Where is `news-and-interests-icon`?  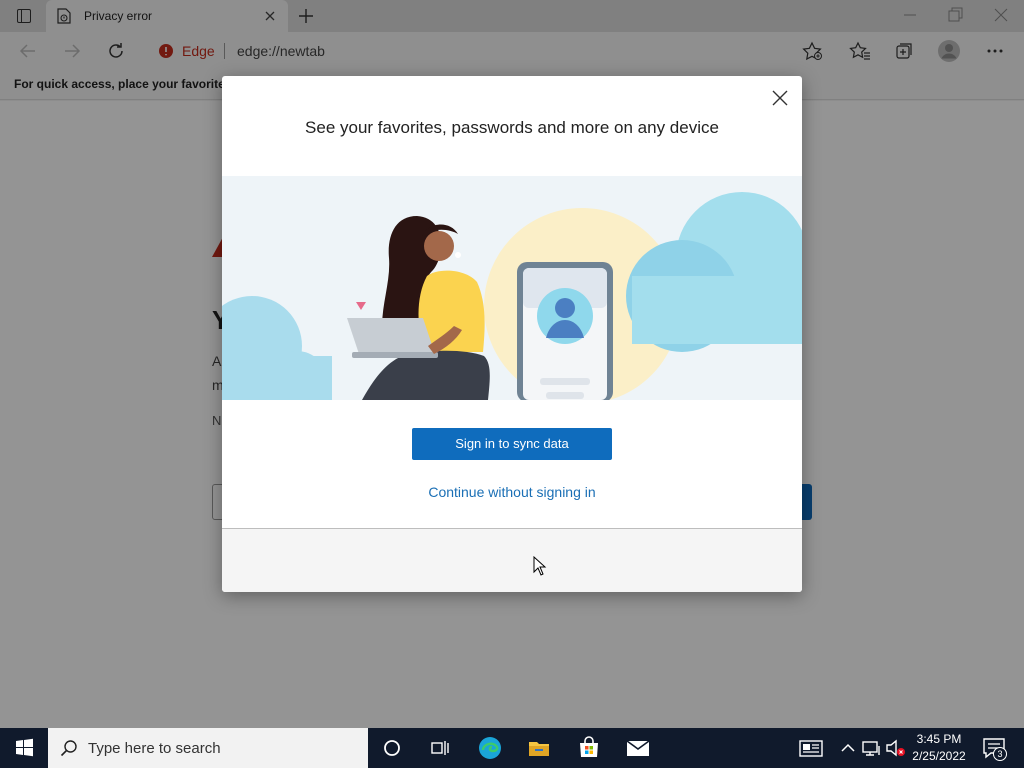 news-and-interests-icon is located at coordinates (811, 748).